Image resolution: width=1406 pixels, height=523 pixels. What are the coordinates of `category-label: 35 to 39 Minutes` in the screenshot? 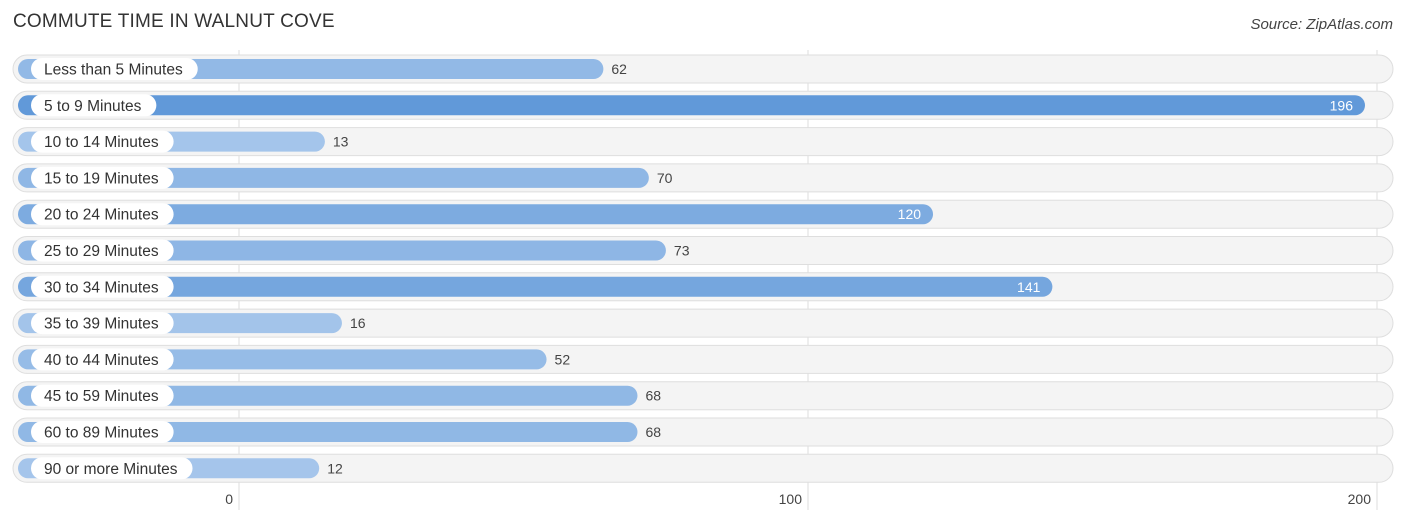 It's located at (101, 324).